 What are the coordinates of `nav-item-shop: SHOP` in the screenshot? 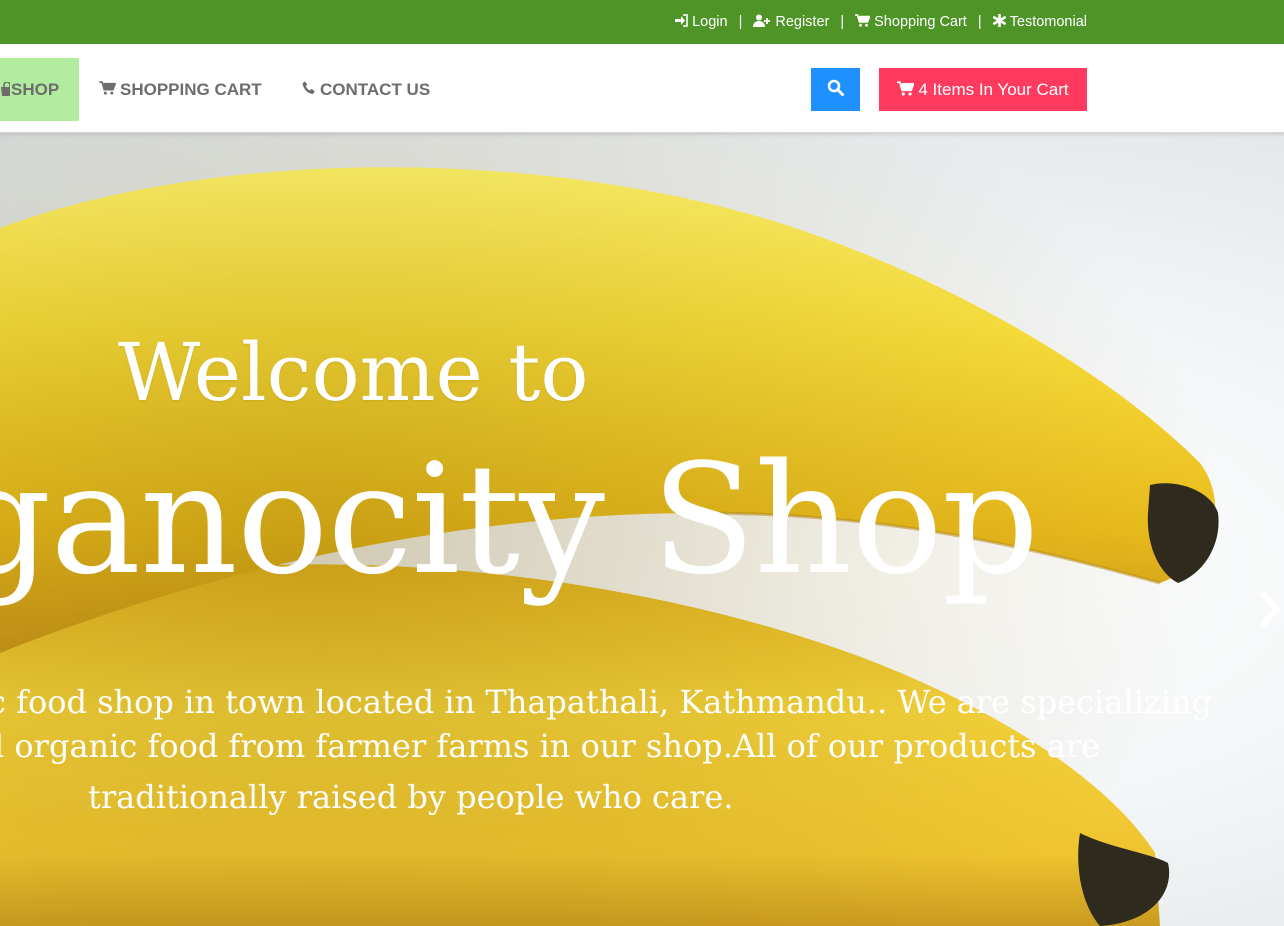 It's located at (39, 89).